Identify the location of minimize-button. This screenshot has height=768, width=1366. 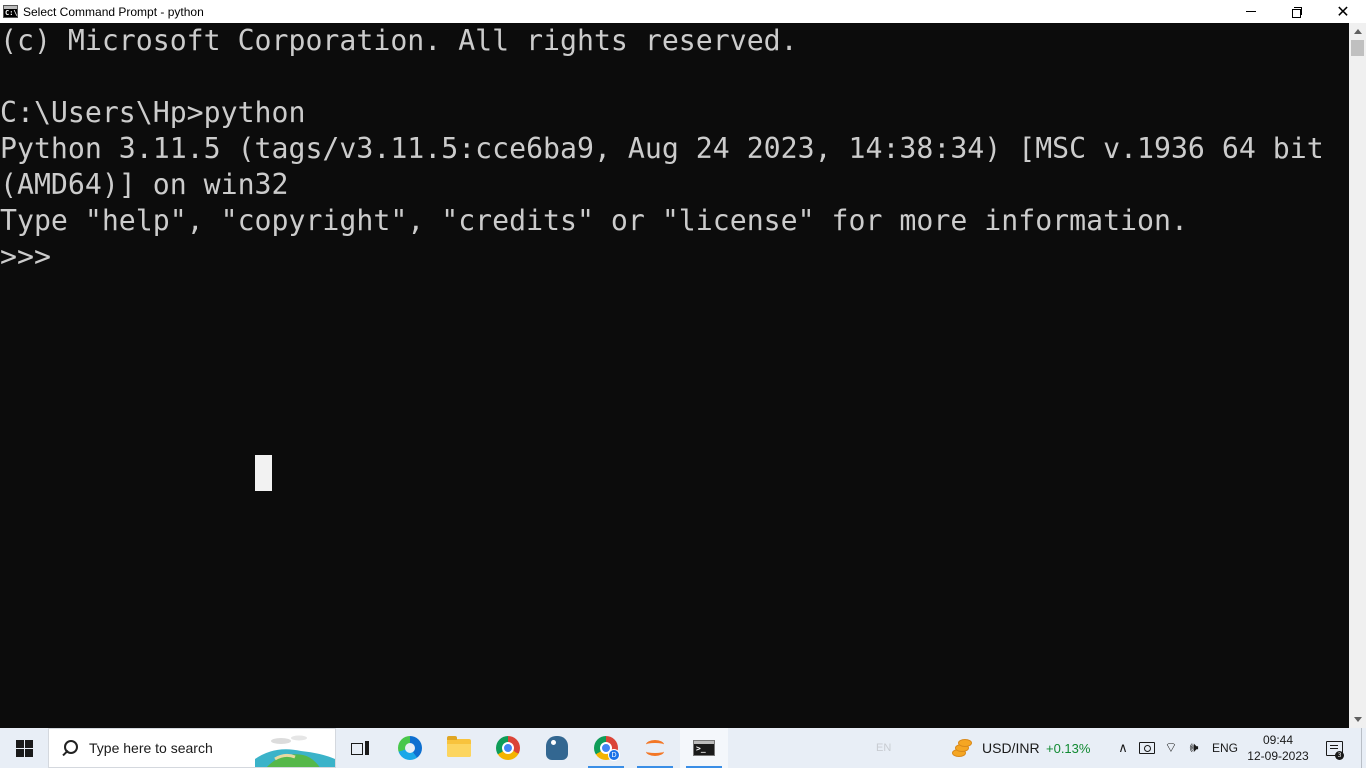
(1251, 11).